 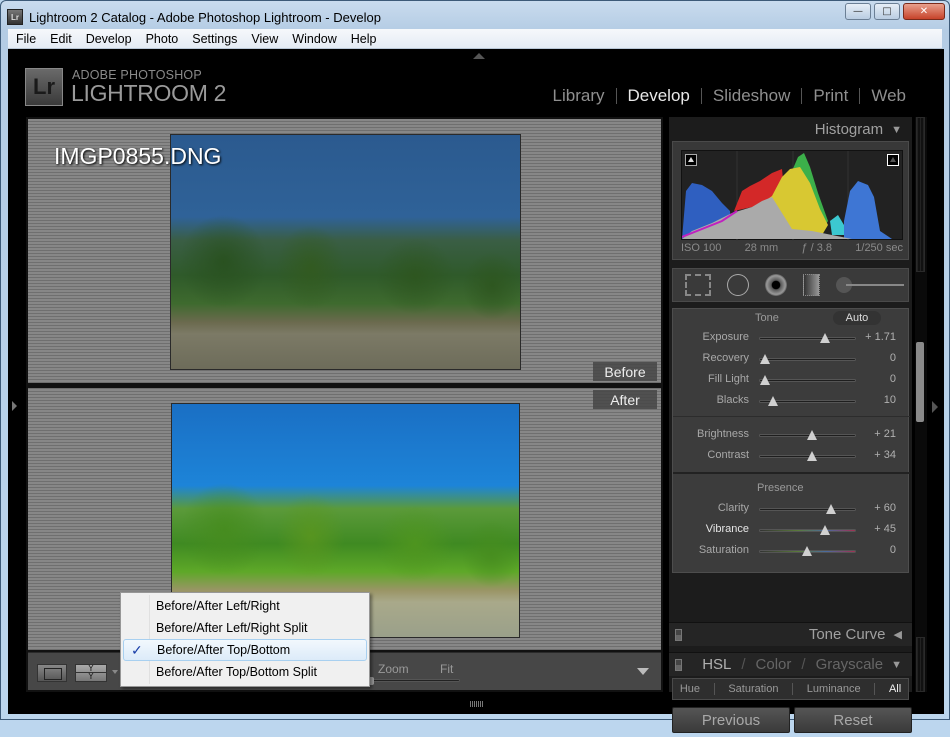 What do you see at coordinates (885, 508) in the screenshot?
I see `slider-value: + 60` at bounding box center [885, 508].